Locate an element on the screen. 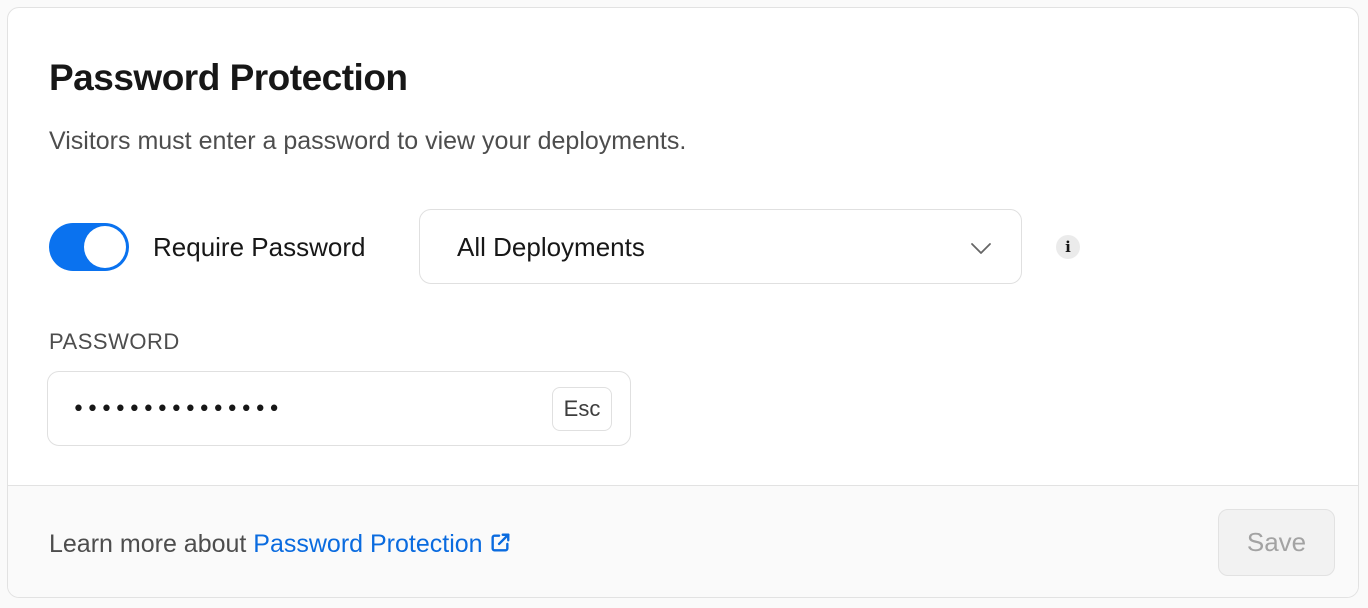 This screenshot has width=1368, height=608. password-field: Esc is located at coordinates (339, 408).